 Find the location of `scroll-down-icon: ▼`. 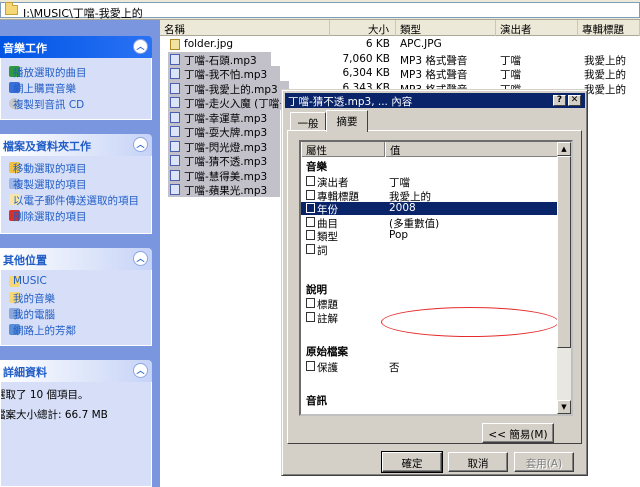

scroll-down-icon: ▼ is located at coordinates (564, 407).